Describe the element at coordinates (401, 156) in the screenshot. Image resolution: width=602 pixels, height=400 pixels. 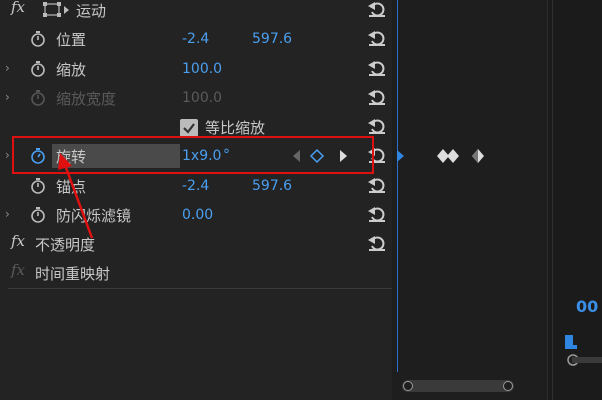
I see `keyframe-start-marker-icon` at that location.